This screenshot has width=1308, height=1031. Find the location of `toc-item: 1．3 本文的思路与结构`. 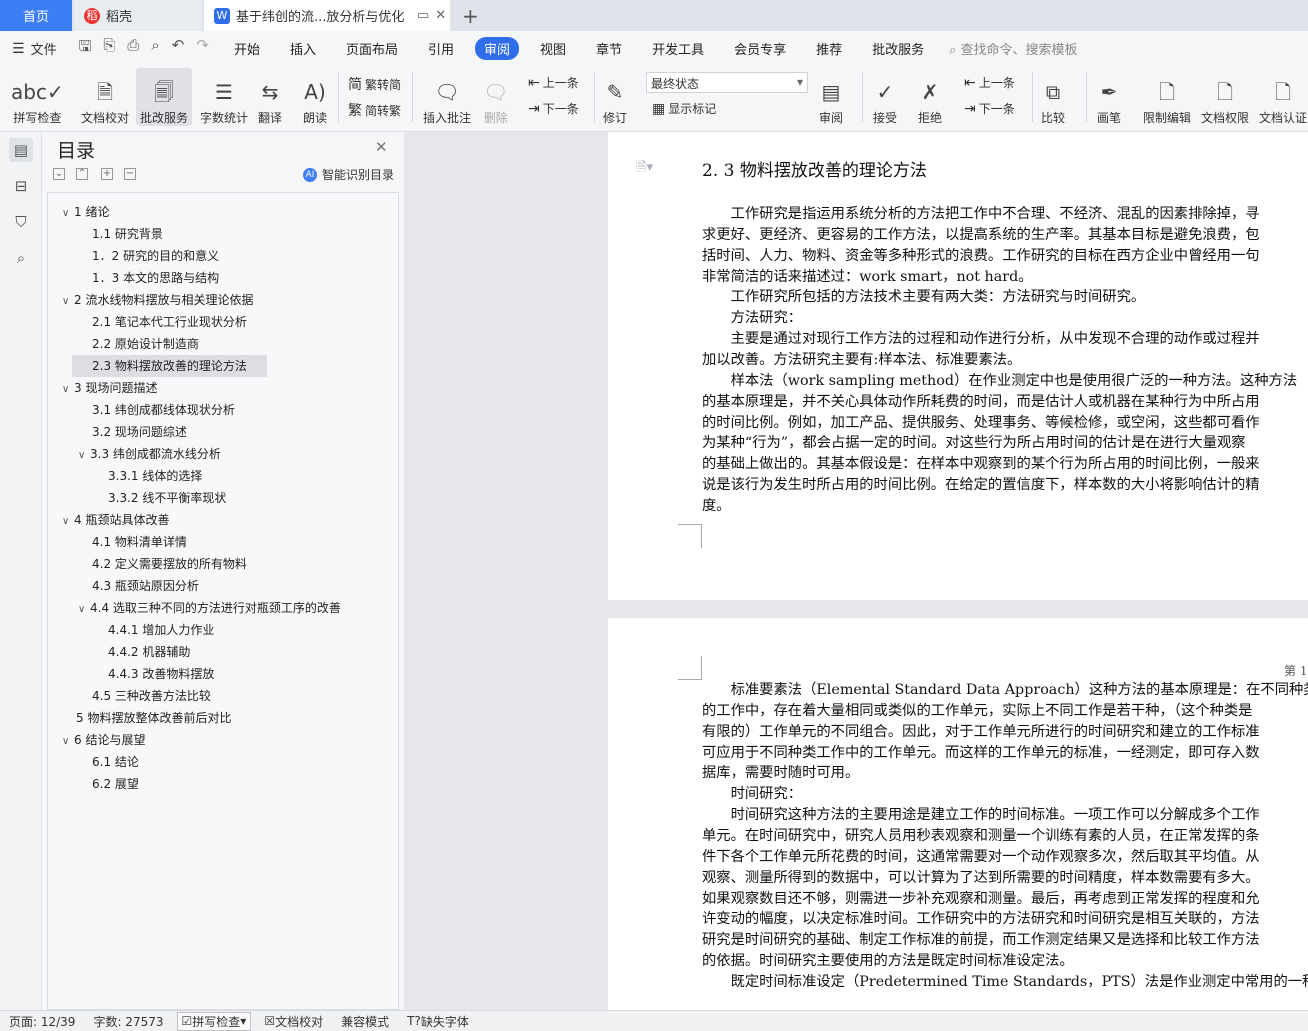

toc-item: 1．3 本文的思路与结构 is located at coordinates (155, 278).